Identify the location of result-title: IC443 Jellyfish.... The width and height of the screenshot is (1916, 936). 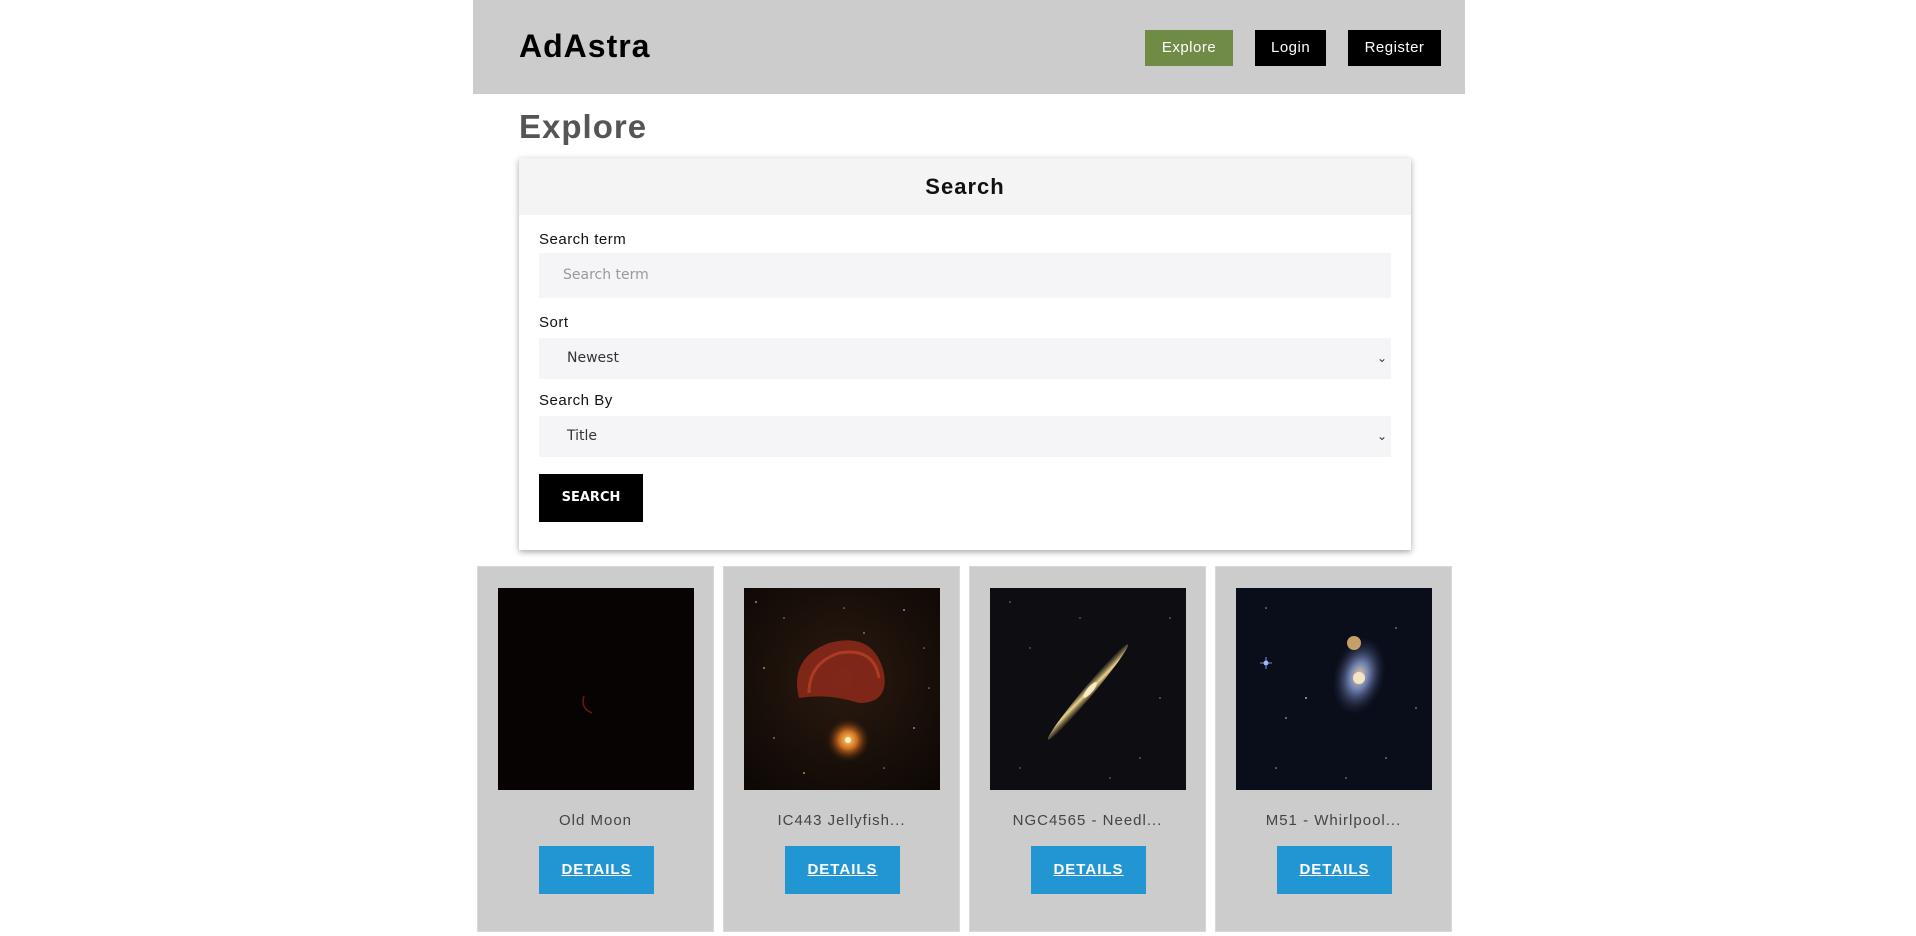
(841, 820).